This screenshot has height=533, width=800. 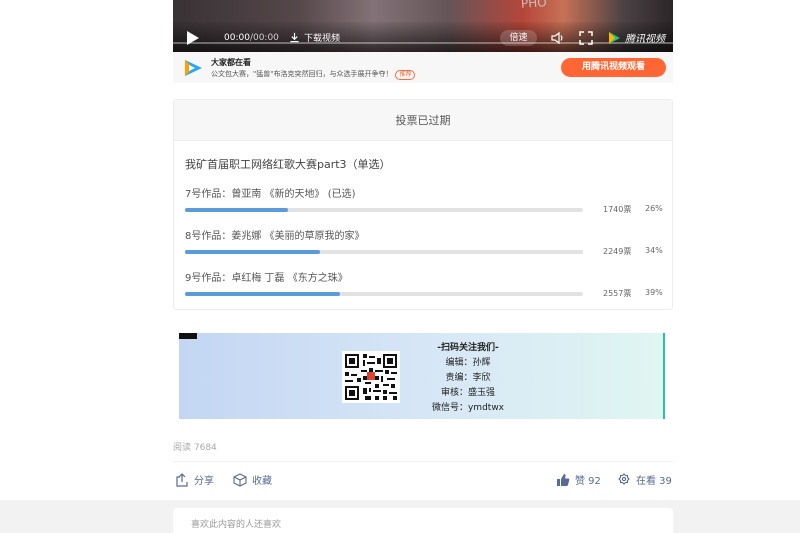 I want to click on share-button: 分享, so click(x=194, y=479).